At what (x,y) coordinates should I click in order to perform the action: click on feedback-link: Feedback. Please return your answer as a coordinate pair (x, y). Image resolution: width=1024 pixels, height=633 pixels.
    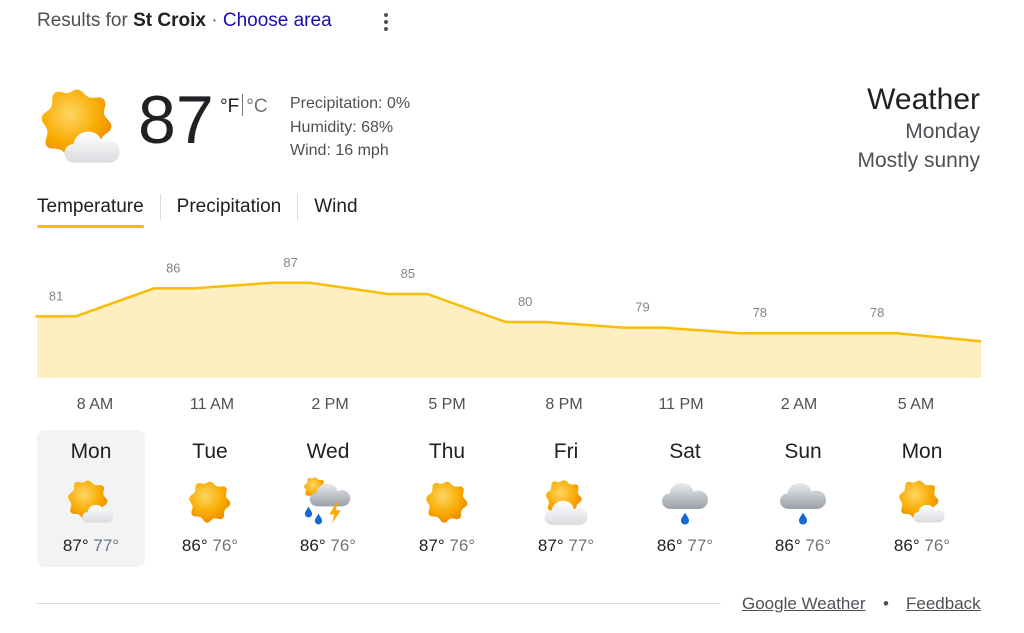
    Looking at the image, I should click on (943, 604).